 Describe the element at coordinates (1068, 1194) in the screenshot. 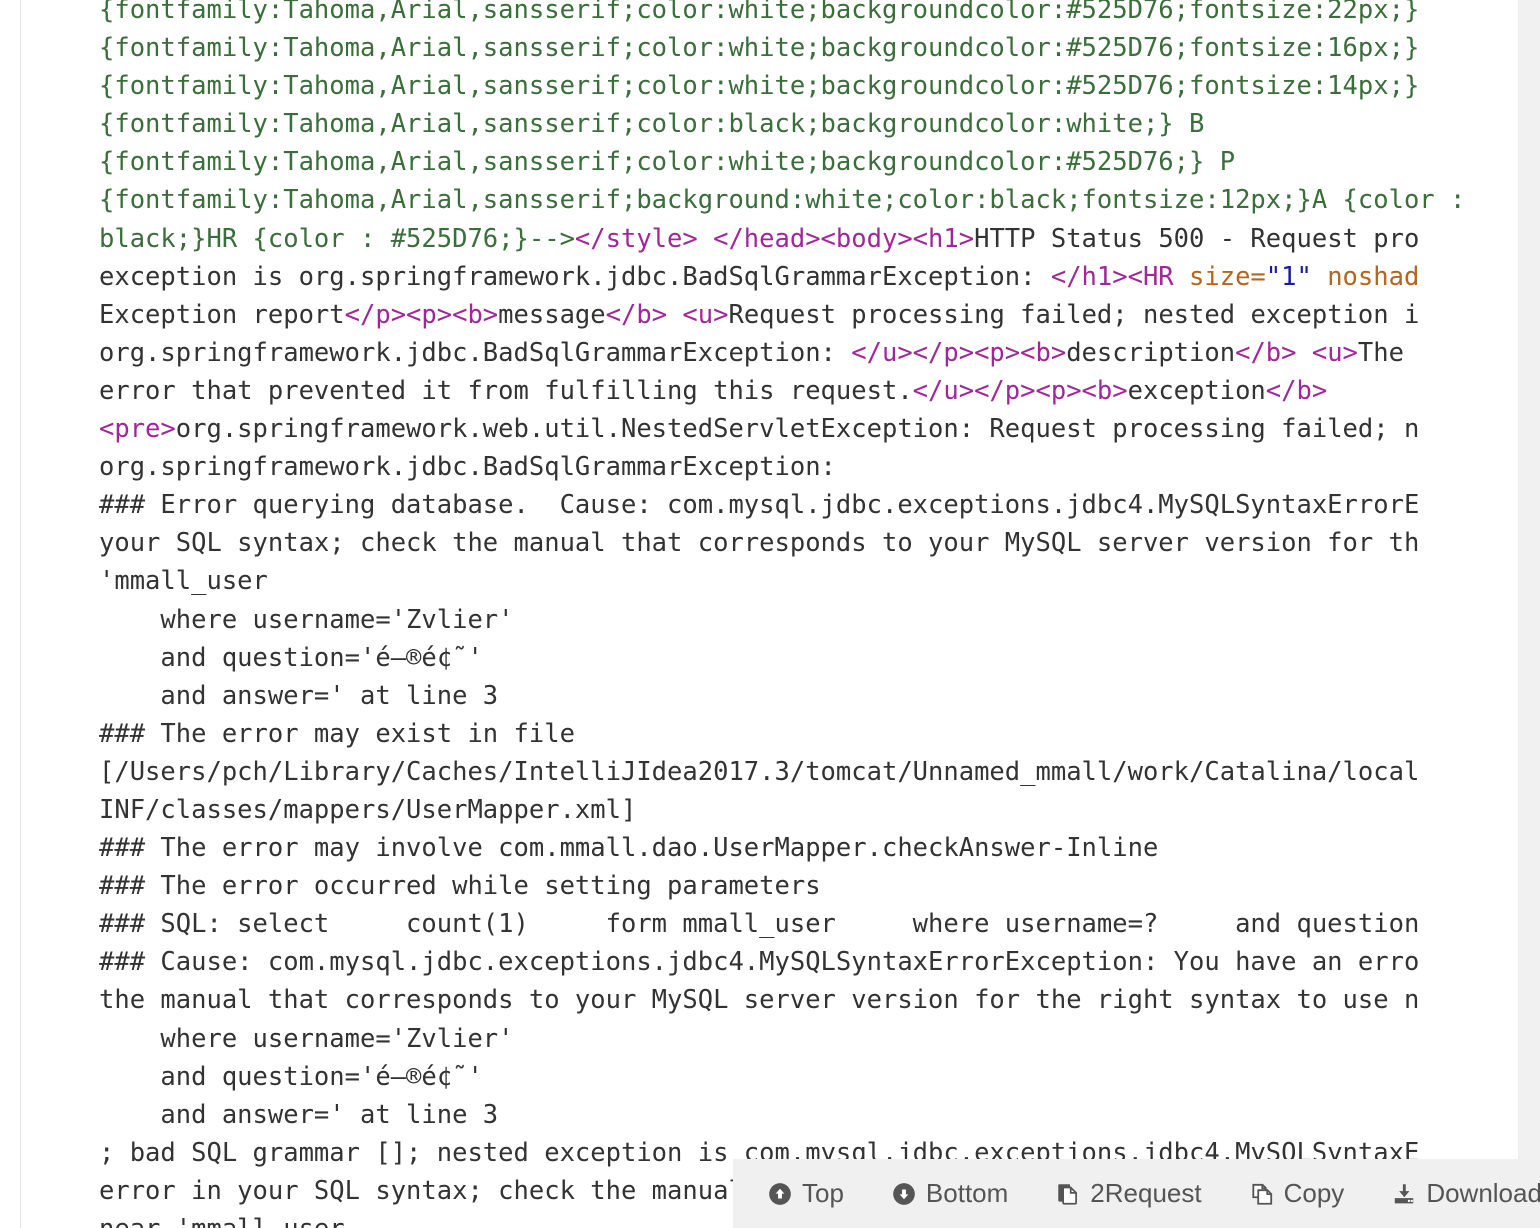

I see `file-copy-icon` at that location.